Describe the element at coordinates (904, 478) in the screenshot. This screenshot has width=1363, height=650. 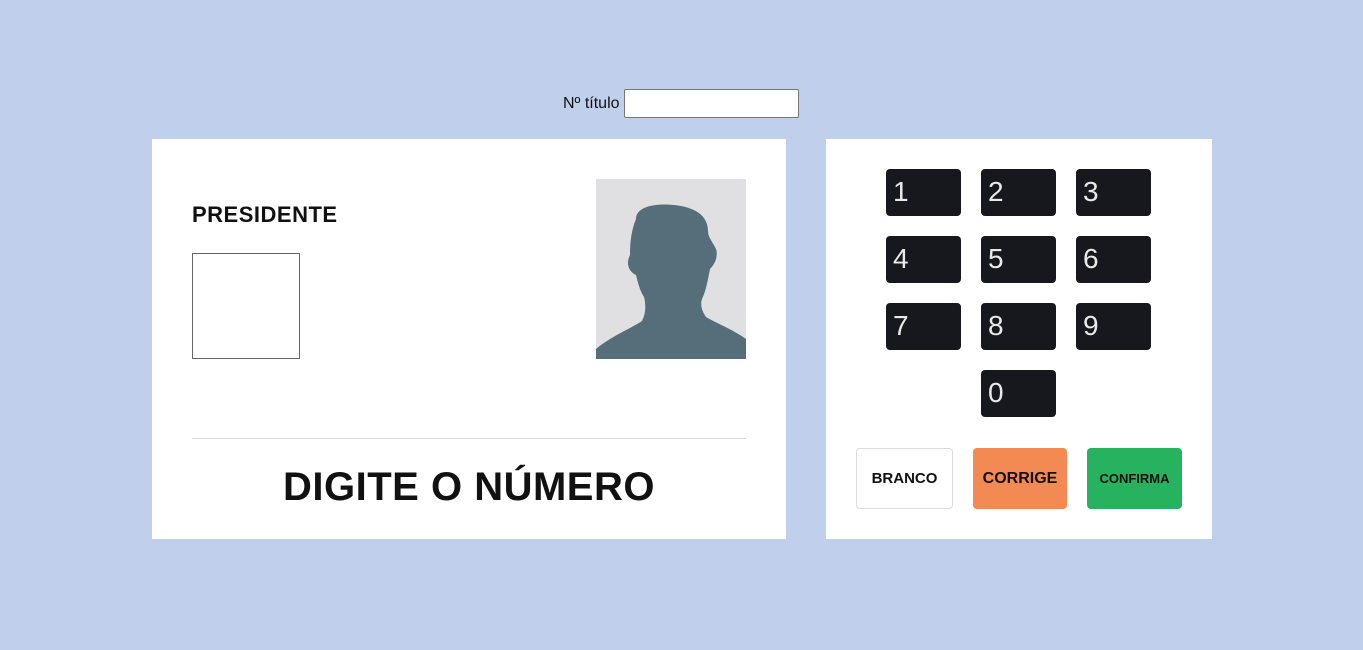
I see `branco-button: BRANCO` at that location.